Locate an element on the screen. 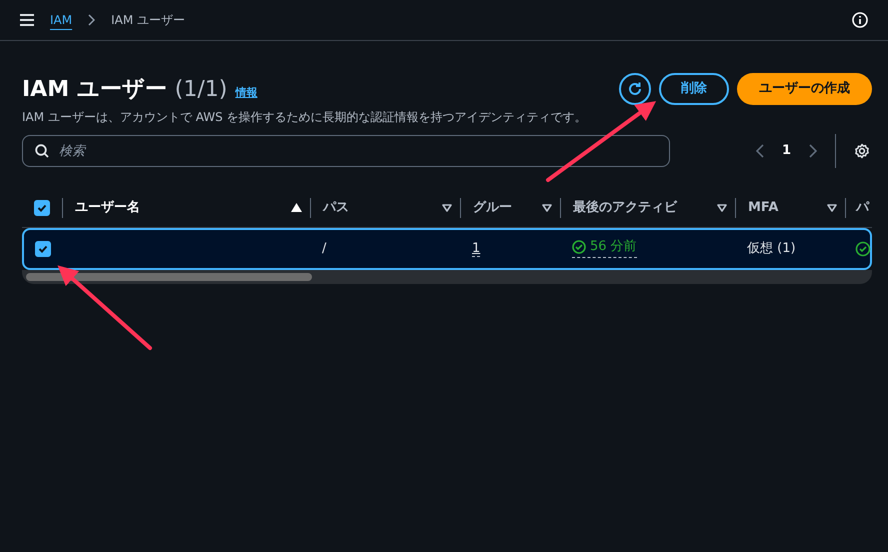  column-header: パス is located at coordinates (385, 207).